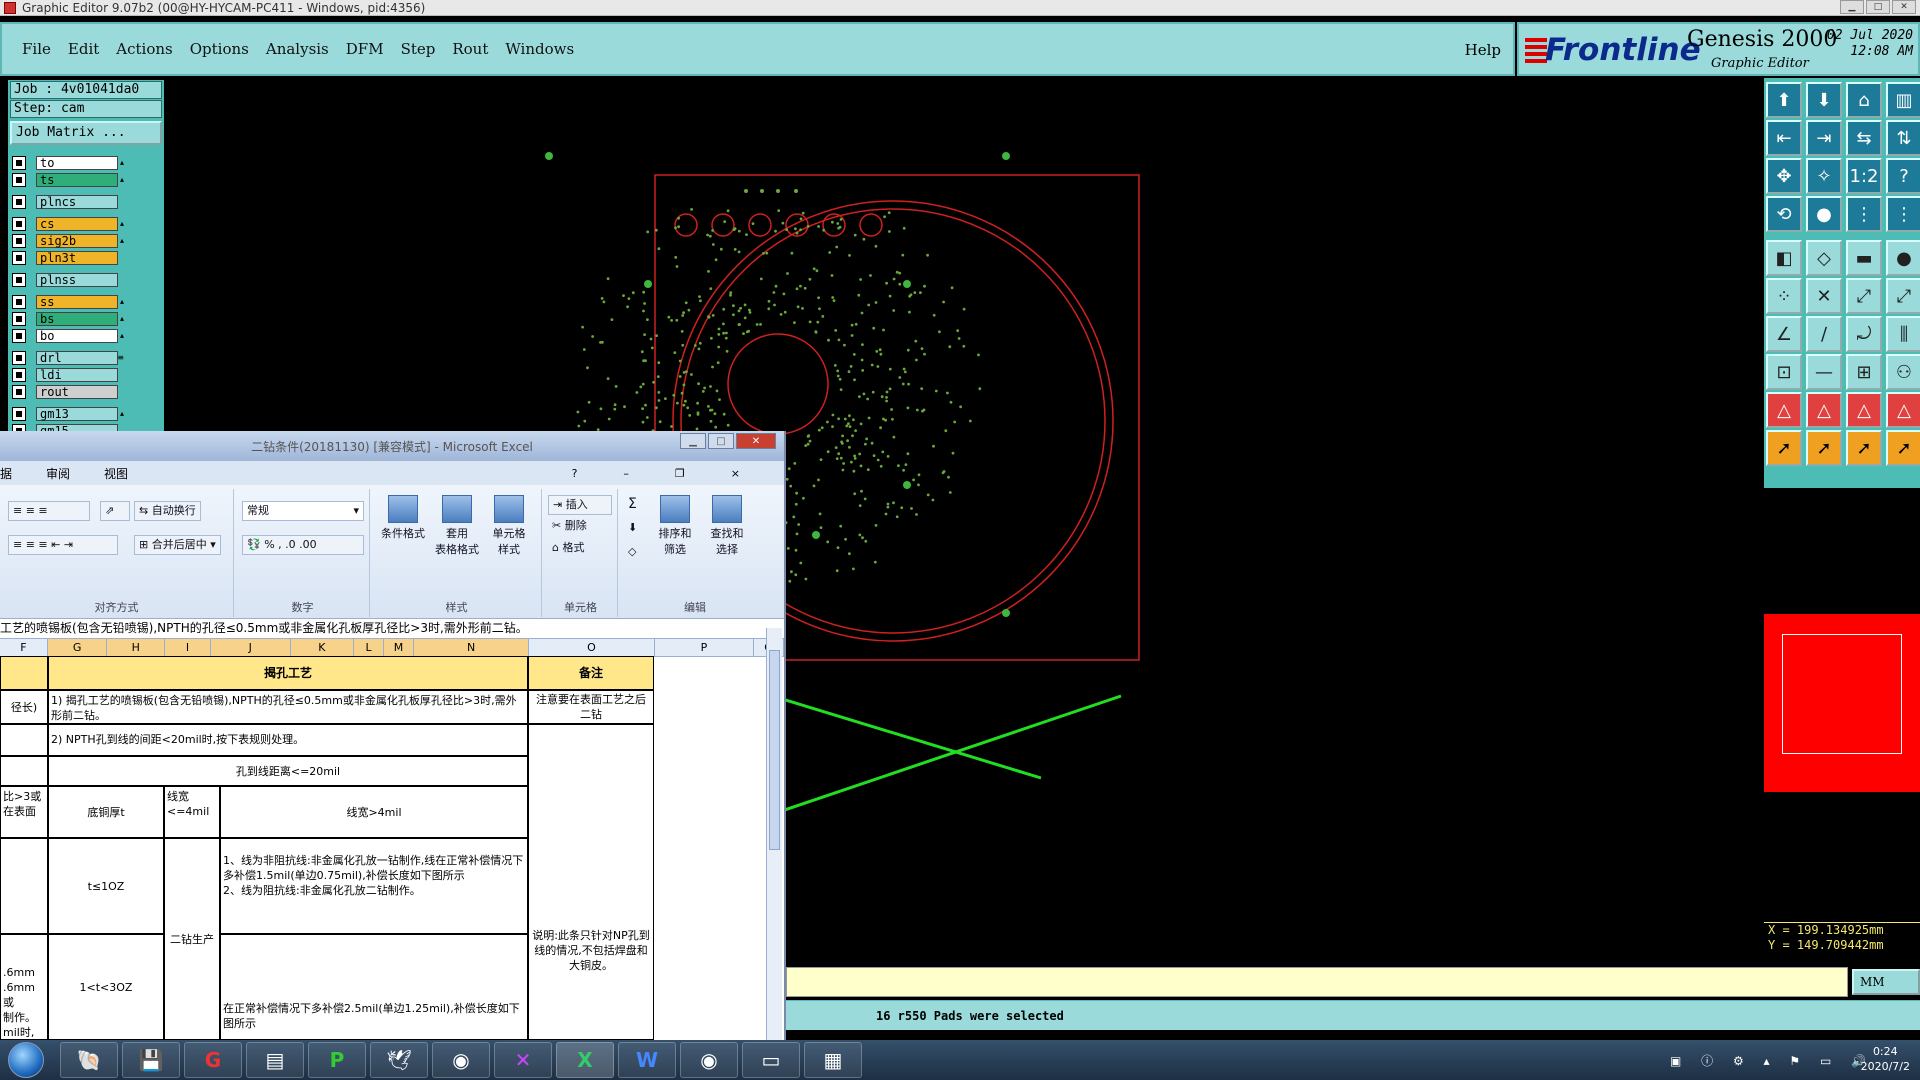 This screenshot has width=1920, height=1080. Describe the element at coordinates (77, 413) in the screenshot. I see `layer-name: gm13` at that location.